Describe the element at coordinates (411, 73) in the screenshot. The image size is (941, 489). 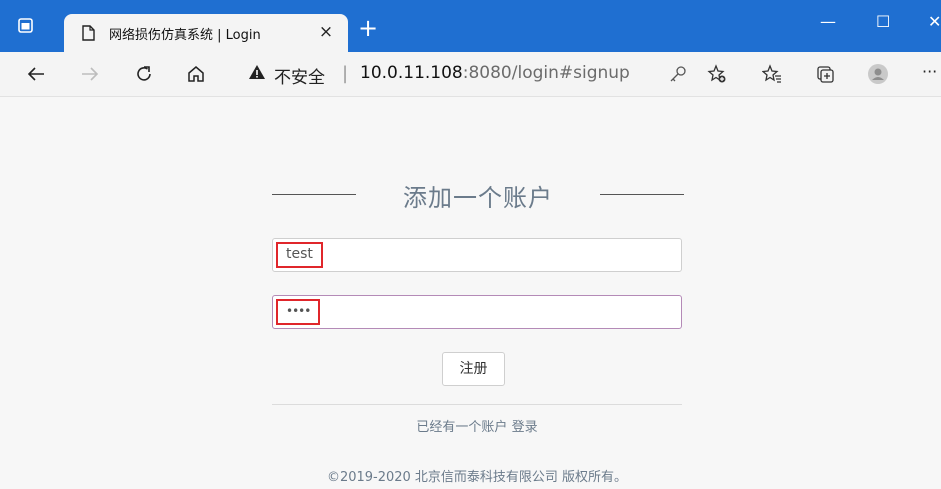
I see `url-host: 10.0.11.108` at that location.